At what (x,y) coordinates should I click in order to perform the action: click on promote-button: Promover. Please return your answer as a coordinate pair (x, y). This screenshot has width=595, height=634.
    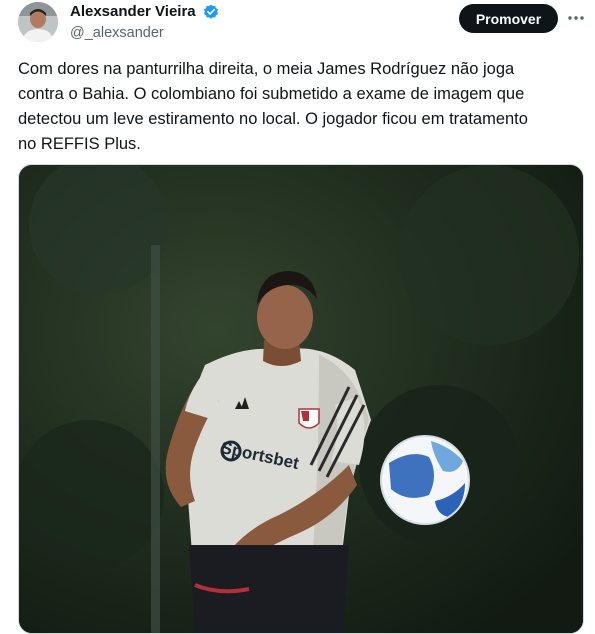
    Looking at the image, I should click on (508, 18).